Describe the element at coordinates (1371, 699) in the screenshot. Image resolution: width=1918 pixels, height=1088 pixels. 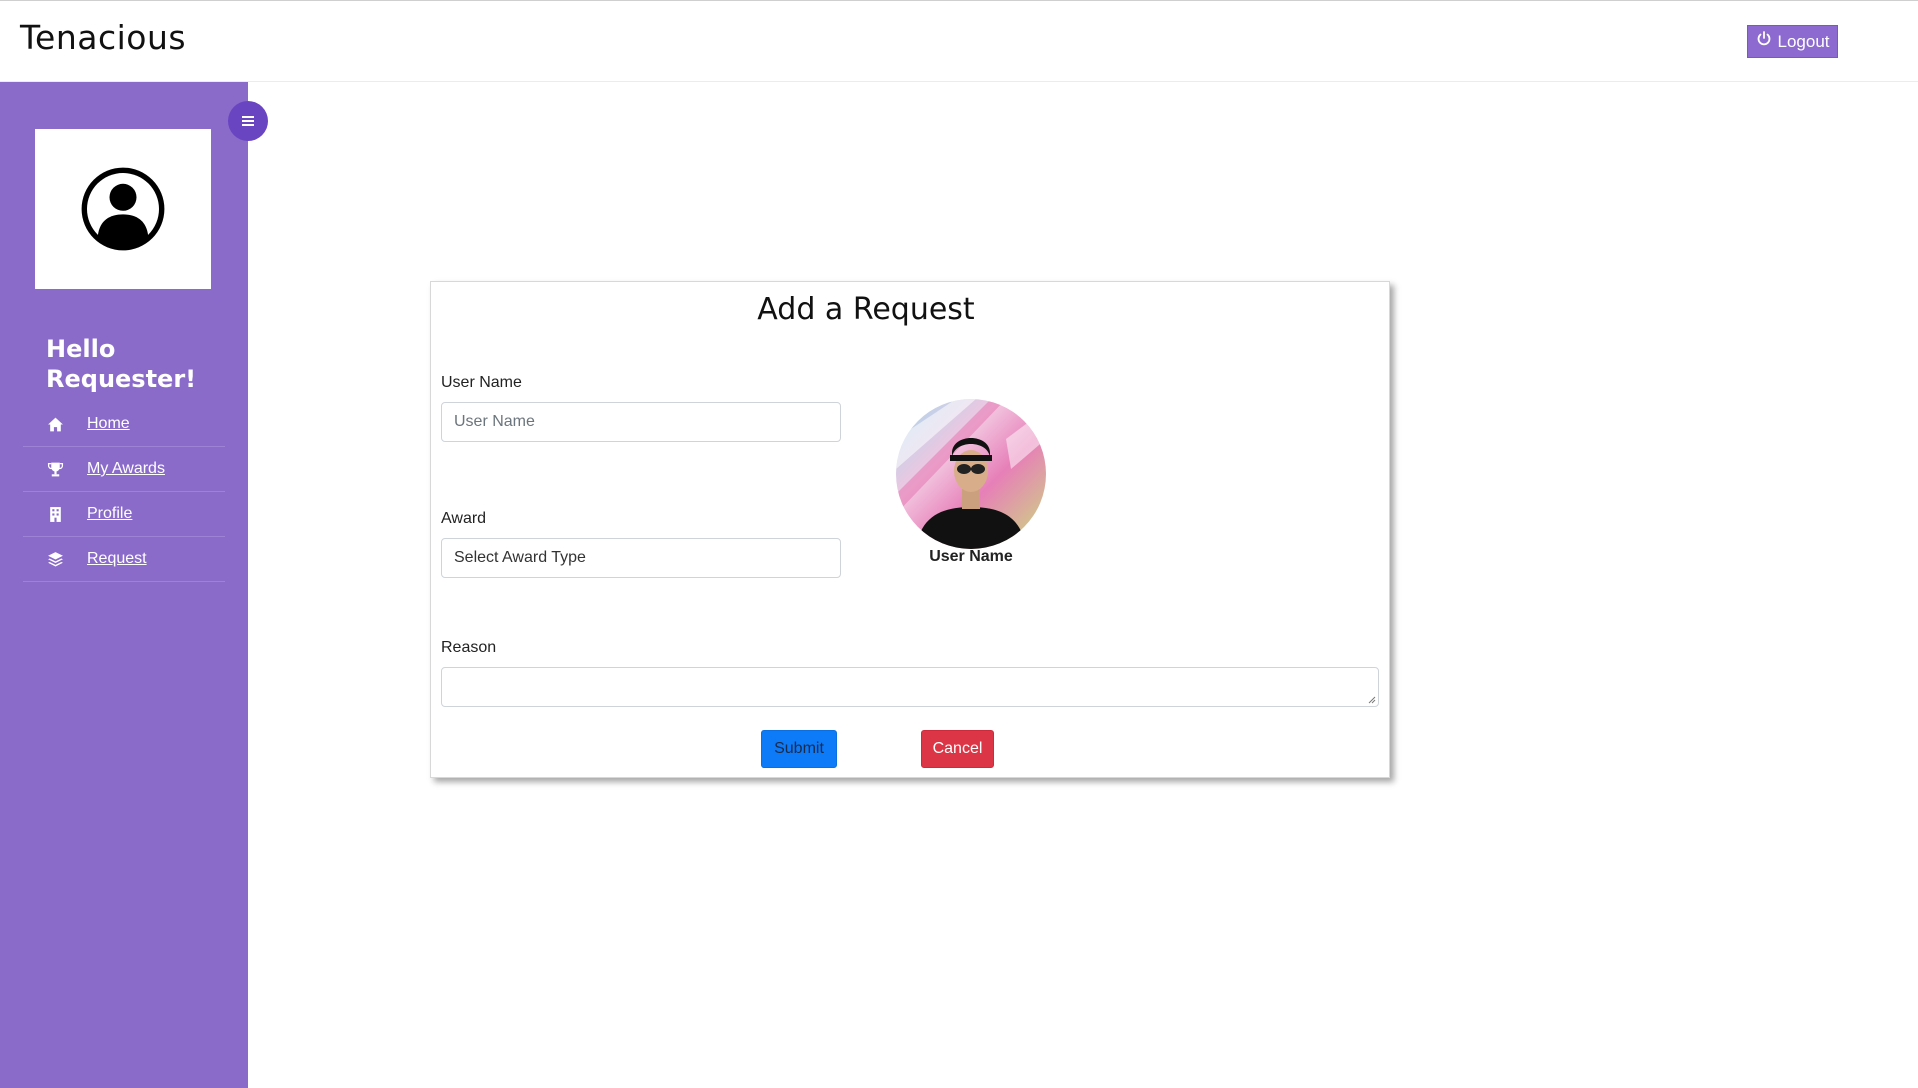
I see `resize-handle-icon` at that location.